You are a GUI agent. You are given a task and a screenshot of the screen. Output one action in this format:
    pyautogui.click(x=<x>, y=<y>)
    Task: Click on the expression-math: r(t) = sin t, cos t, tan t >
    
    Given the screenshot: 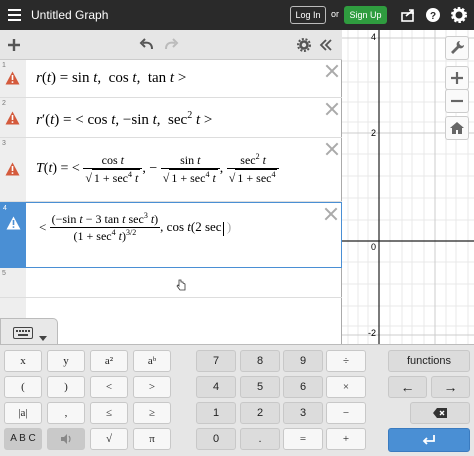 What is the action you would take?
    pyautogui.click(x=111, y=78)
    